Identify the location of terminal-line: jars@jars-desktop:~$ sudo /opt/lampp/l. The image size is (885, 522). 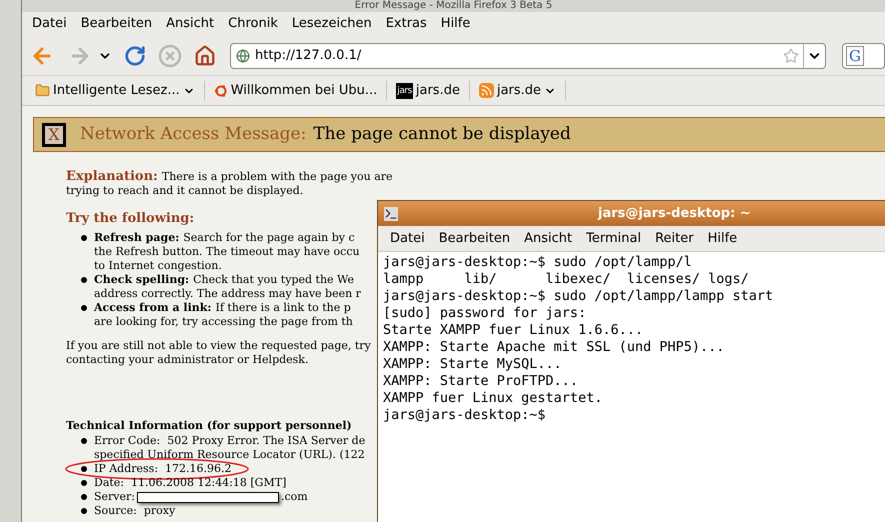
(537, 262).